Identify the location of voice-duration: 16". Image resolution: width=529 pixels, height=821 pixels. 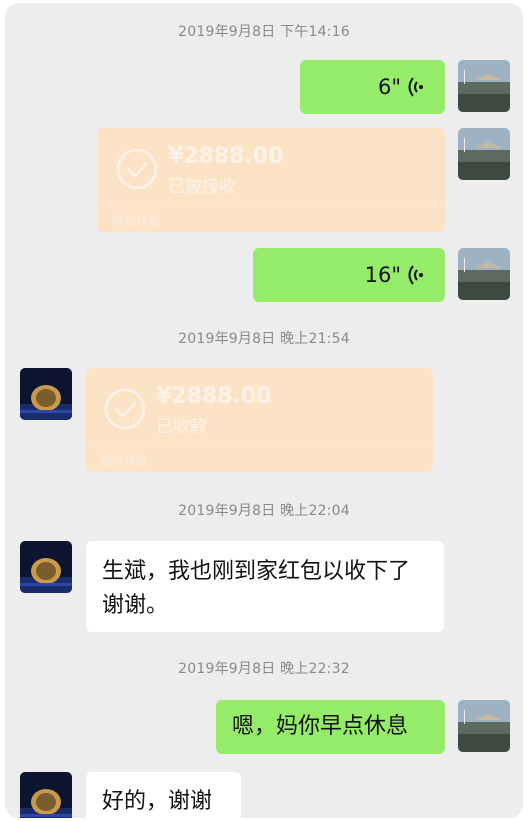
(382, 275).